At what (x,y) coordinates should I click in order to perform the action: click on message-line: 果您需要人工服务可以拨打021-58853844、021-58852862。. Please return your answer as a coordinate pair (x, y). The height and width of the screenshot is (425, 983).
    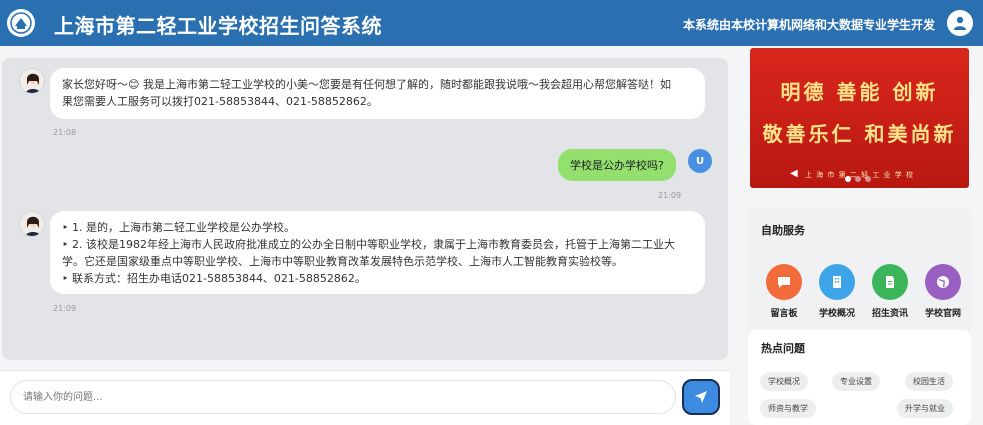
    Looking at the image, I should click on (220, 101).